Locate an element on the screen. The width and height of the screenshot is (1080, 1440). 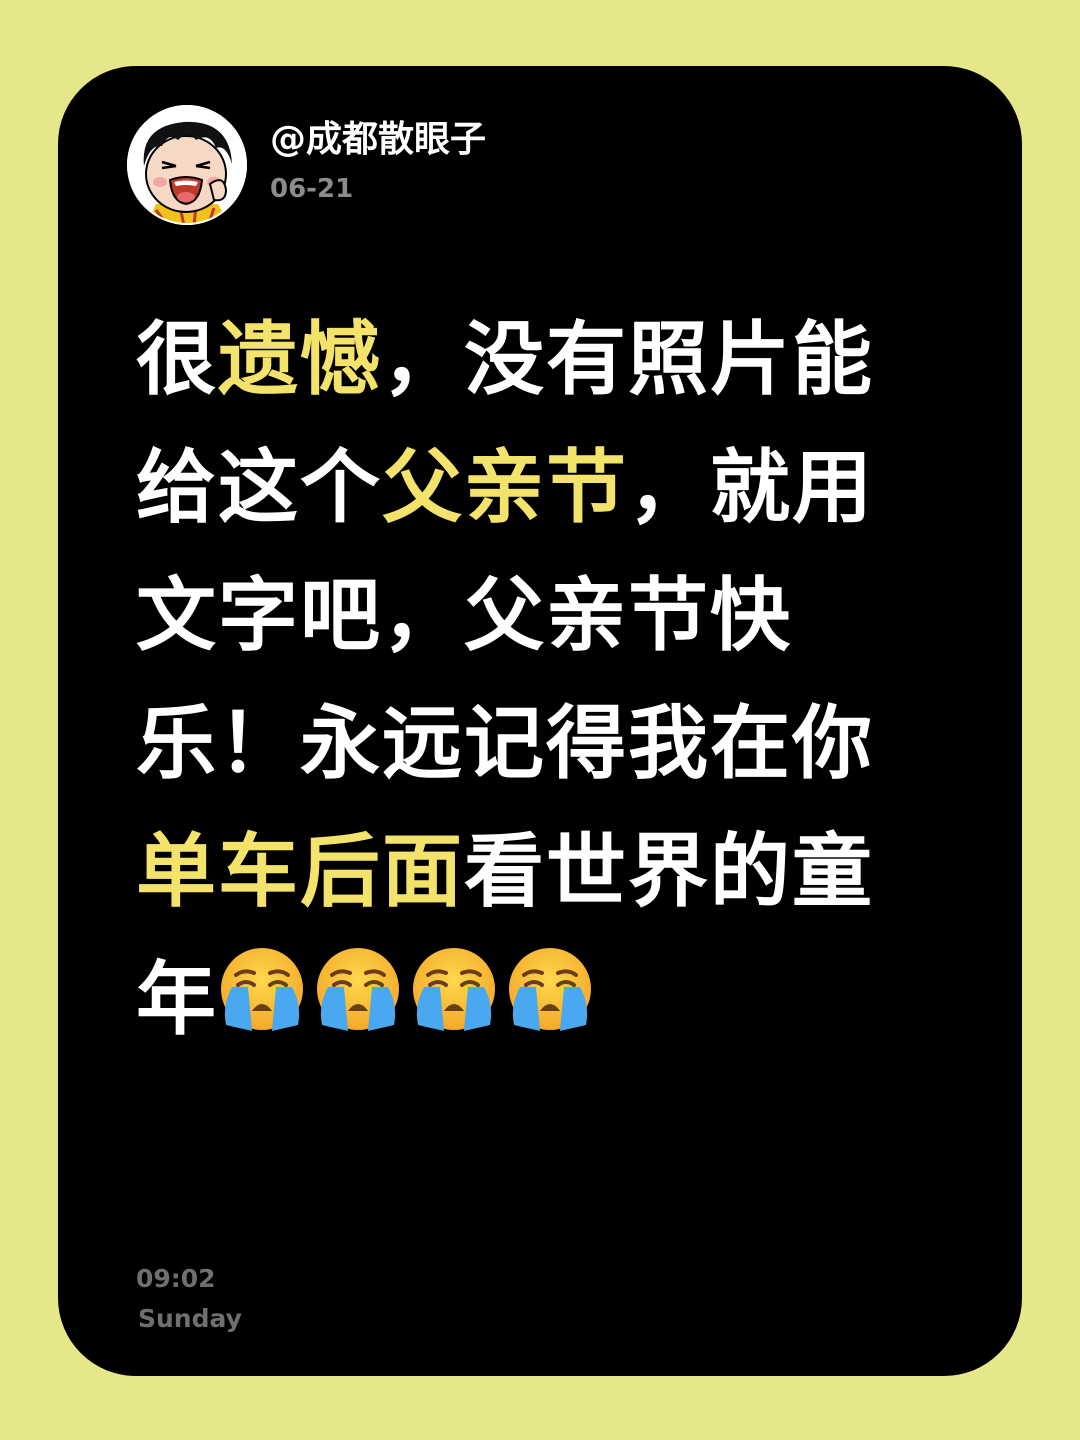
highlighted-text: 父亲节 is located at coordinates (505, 487).